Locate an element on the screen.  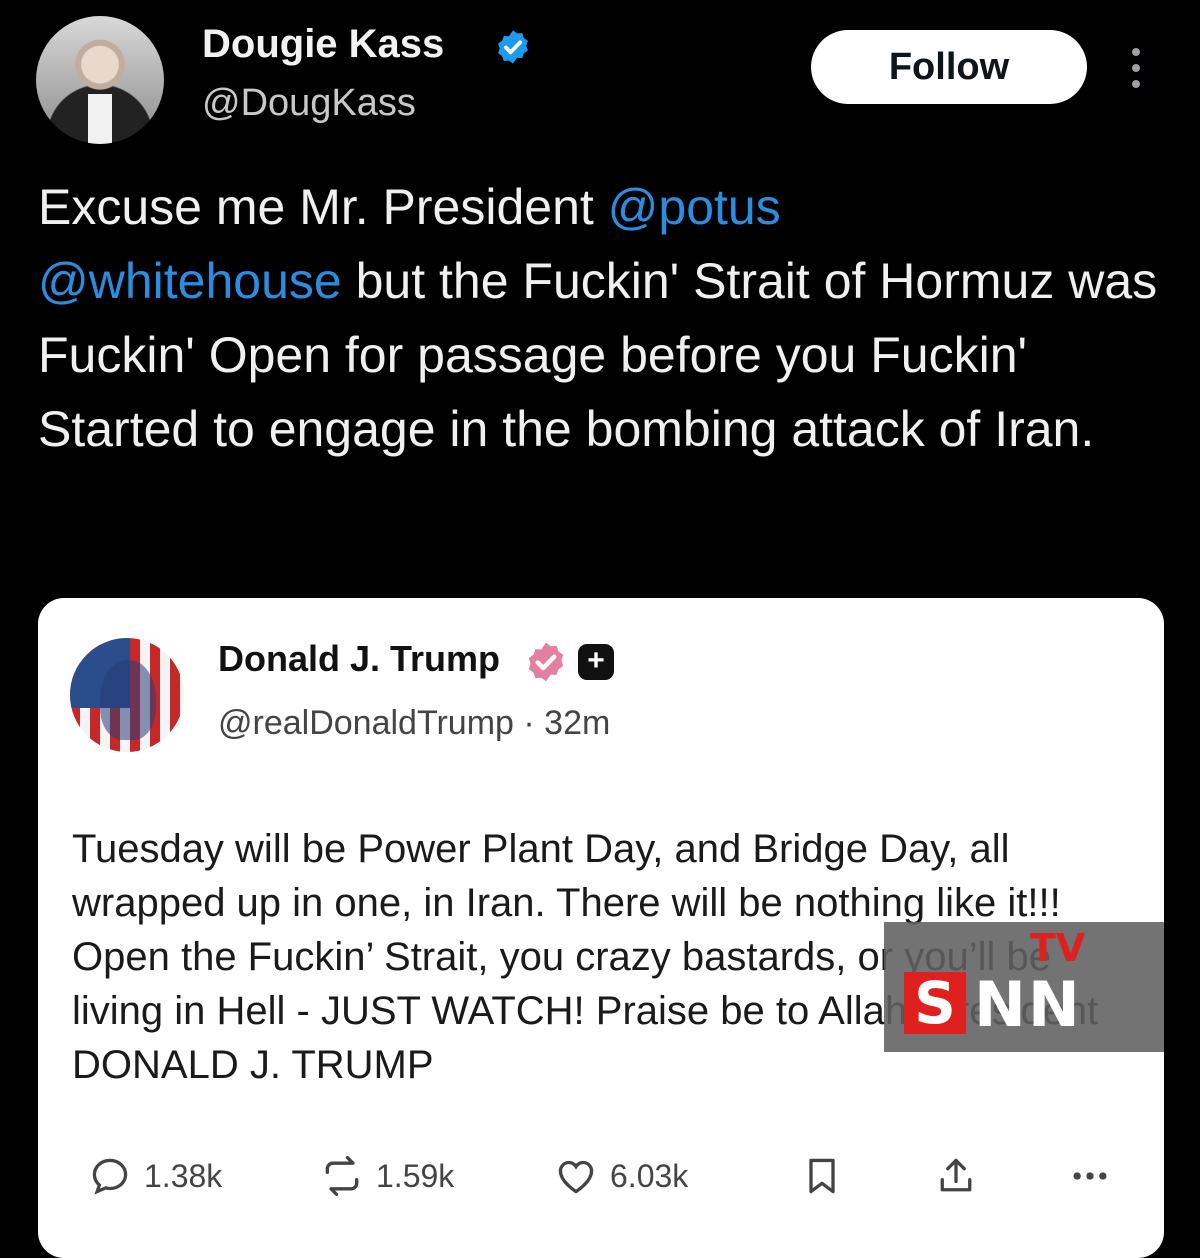
share-button is located at coordinates (956, 1176).